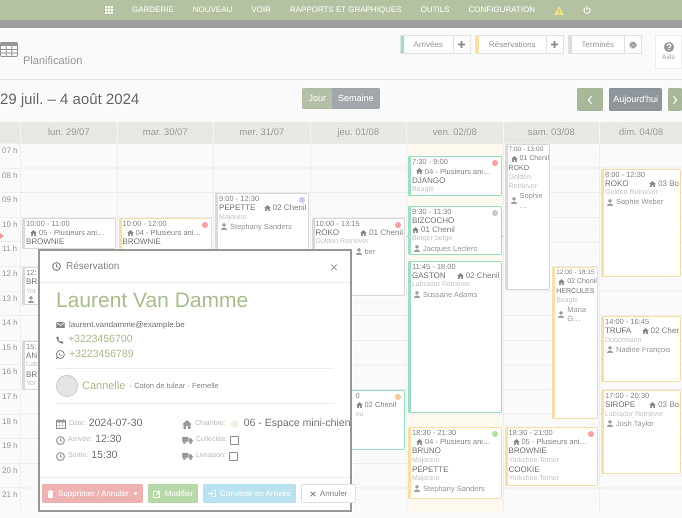 The height and width of the screenshot is (518, 682). I want to click on edit-icon, so click(156, 494).